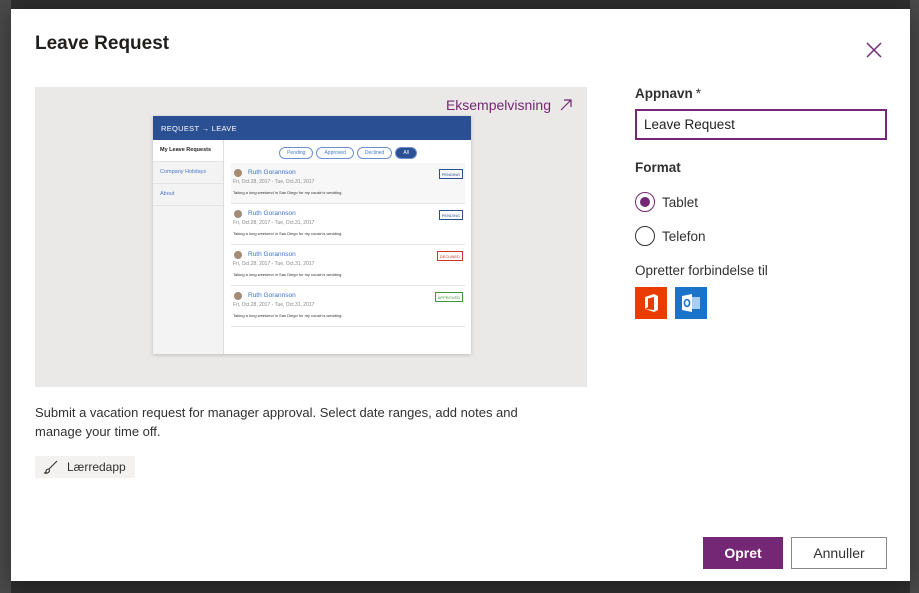 This screenshot has width=919, height=593. I want to click on close-icon, so click(874, 50).